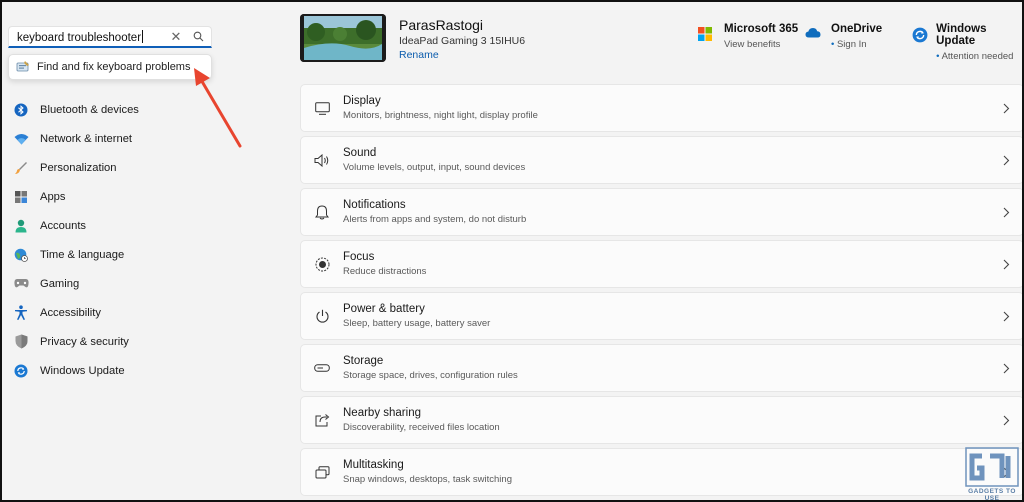 The image size is (1024, 502). What do you see at coordinates (21, 226) in the screenshot?
I see `person-icon` at bounding box center [21, 226].